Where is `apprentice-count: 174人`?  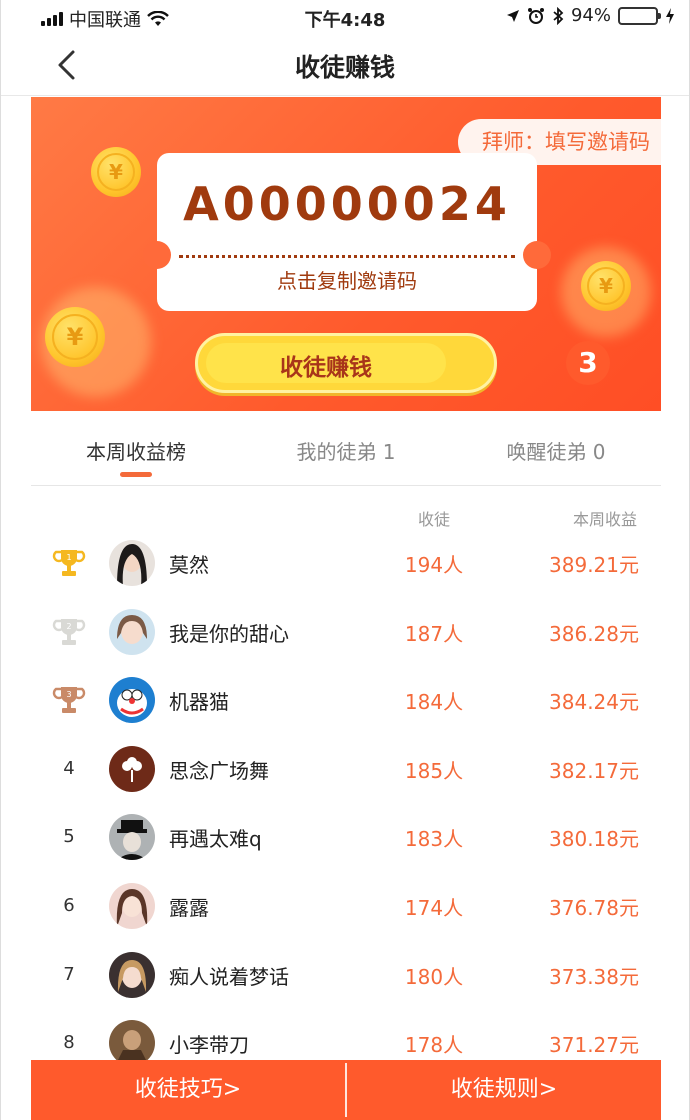
apprentice-count: 174人 is located at coordinates (434, 907).